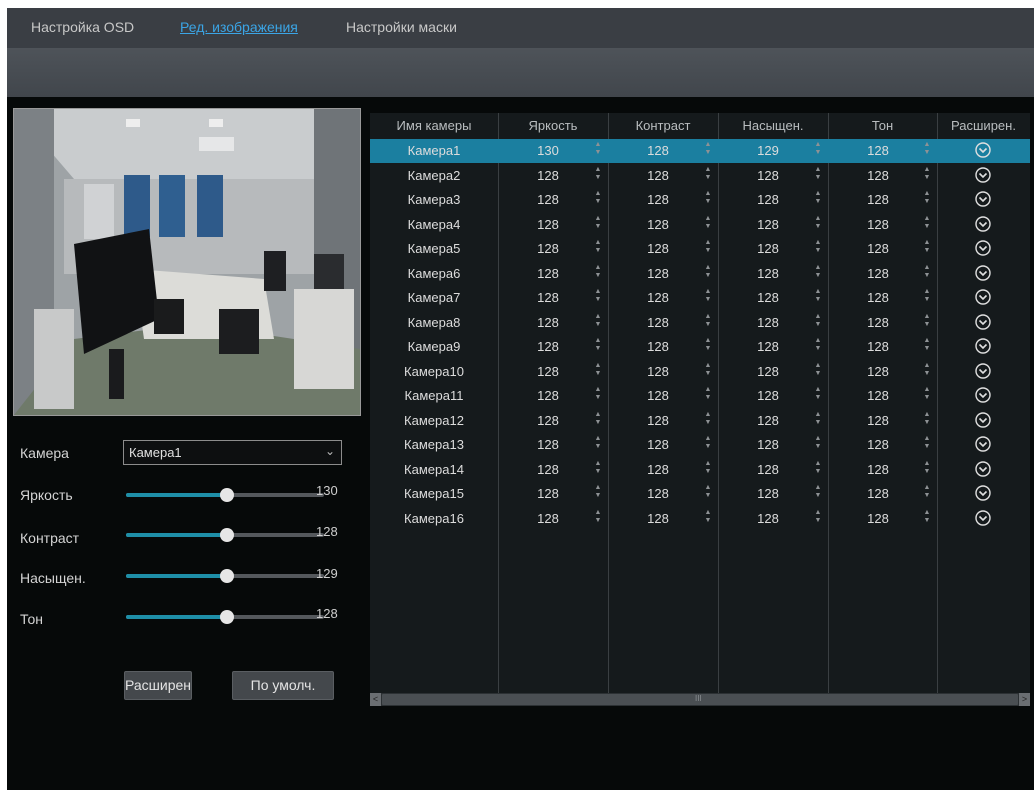 The width and height of the screenshot is (1034, 790). I want to click on camera-select: Камера1 ⌄, so click(232, 452).